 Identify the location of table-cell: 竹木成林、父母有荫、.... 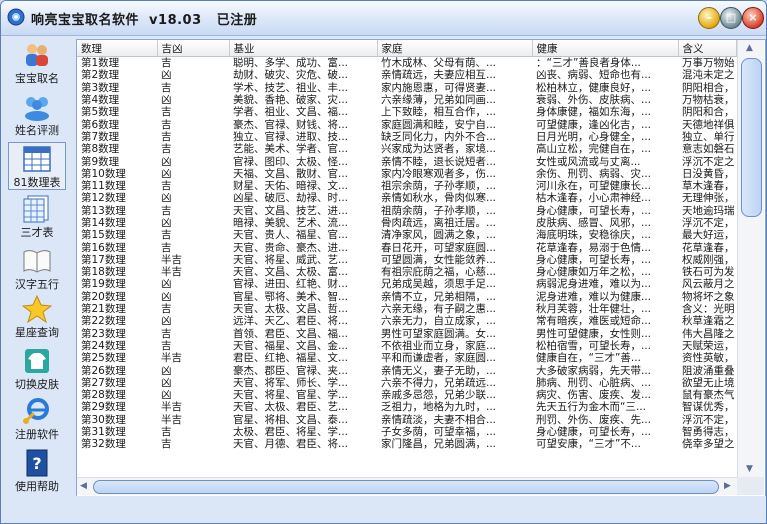
(439, 63).